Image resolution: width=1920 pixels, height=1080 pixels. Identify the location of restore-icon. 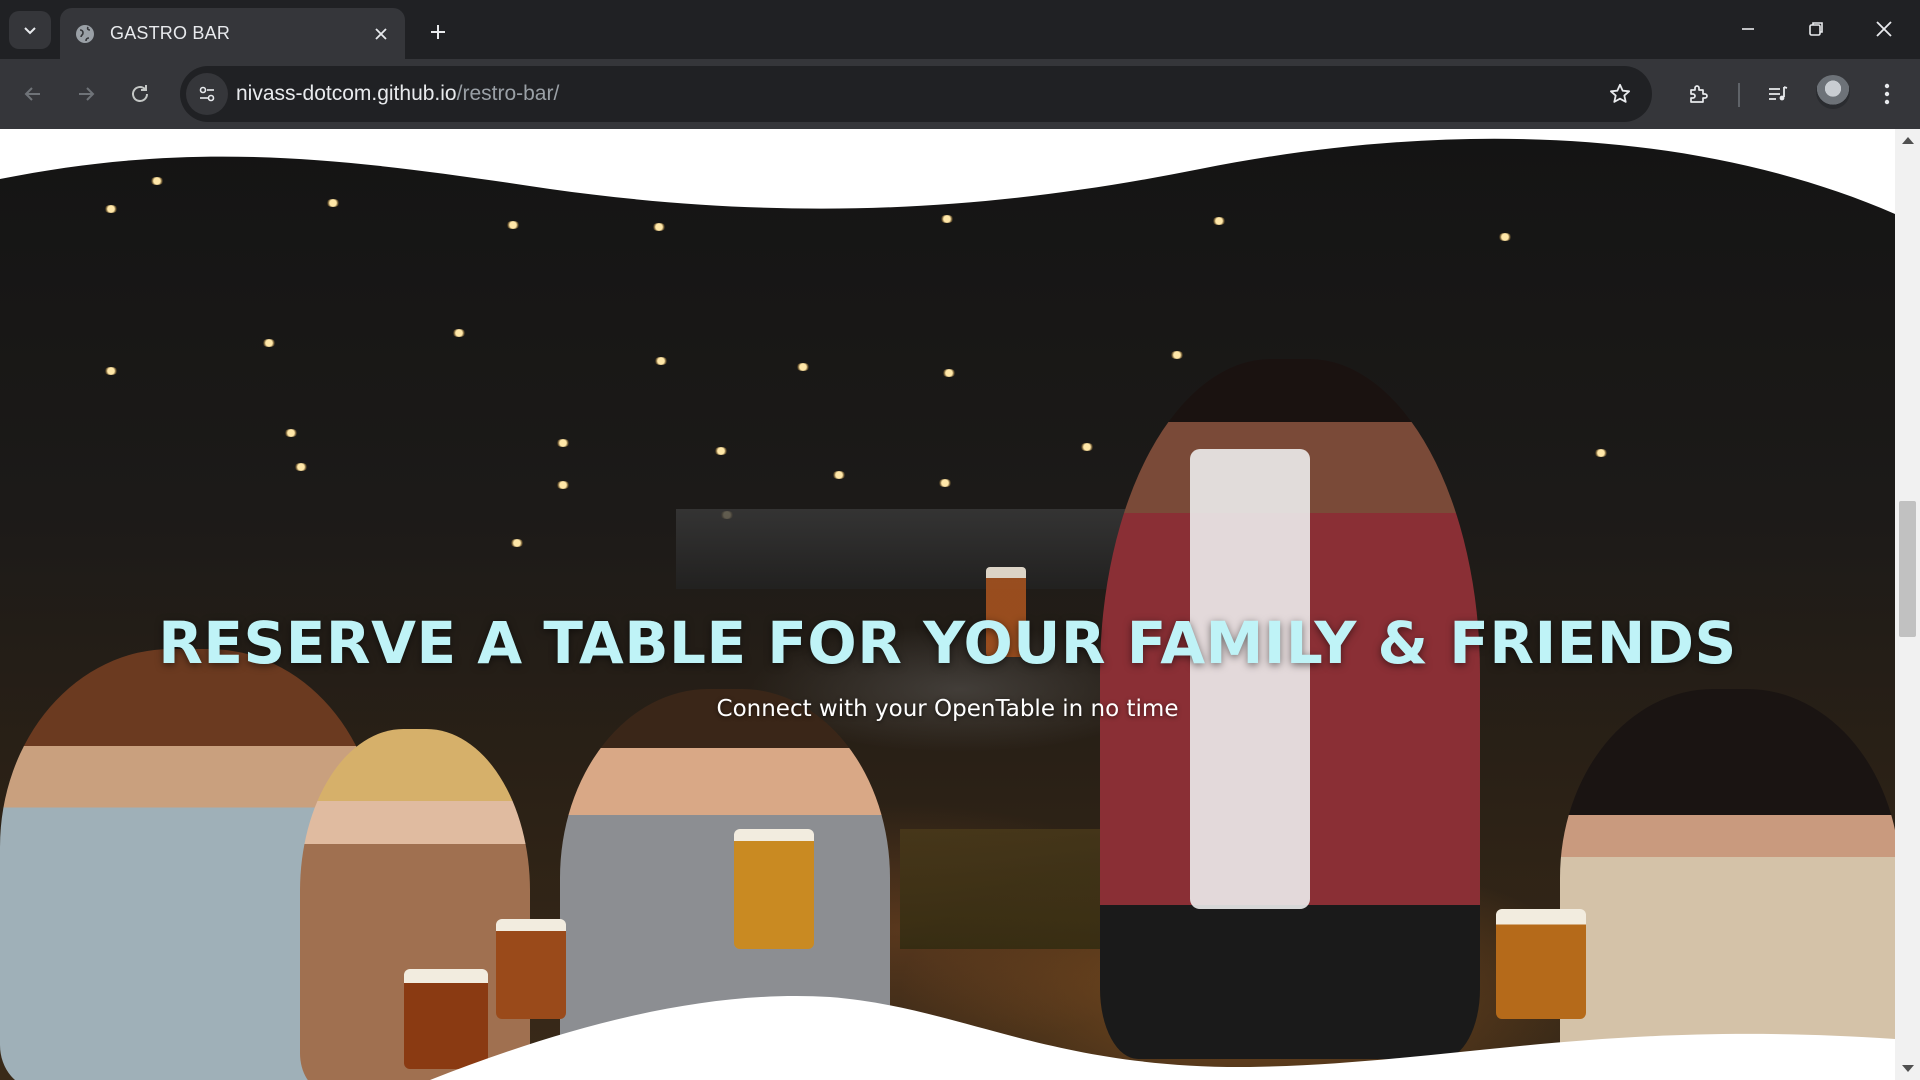
(1816, 29).